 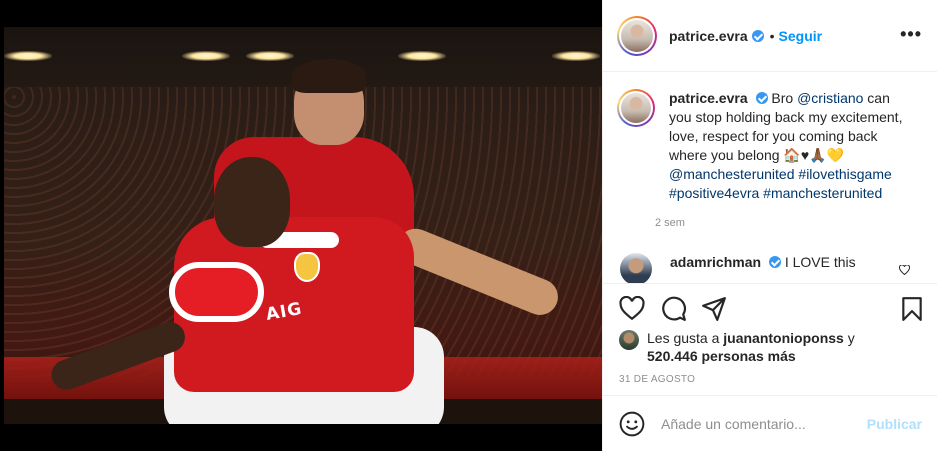 I want to click on author-username: patrice.evra, so click(x=708, y=36).